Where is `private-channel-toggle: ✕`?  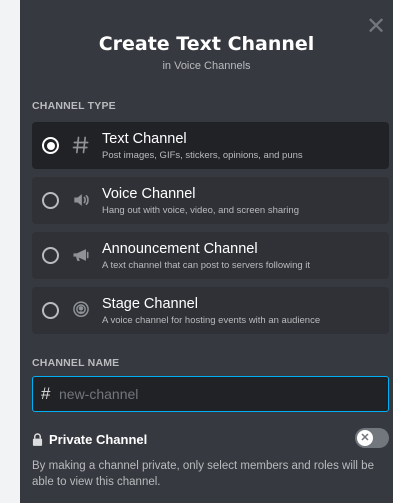 private-channel-toggle: ✕ is located at coordinates (372, 438).